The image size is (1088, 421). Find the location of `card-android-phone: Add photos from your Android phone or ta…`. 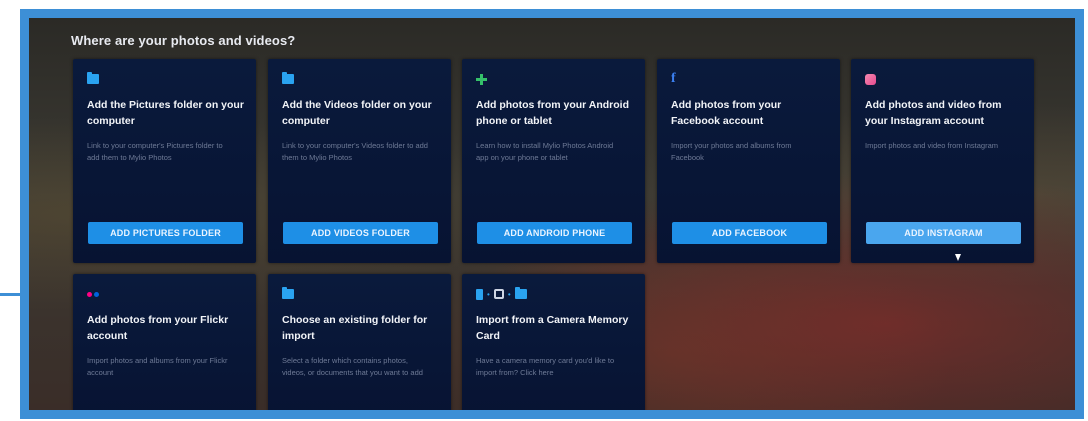

card-android-phone: Add photos from your Android phone or ta… is located at coordinates (553, 161).